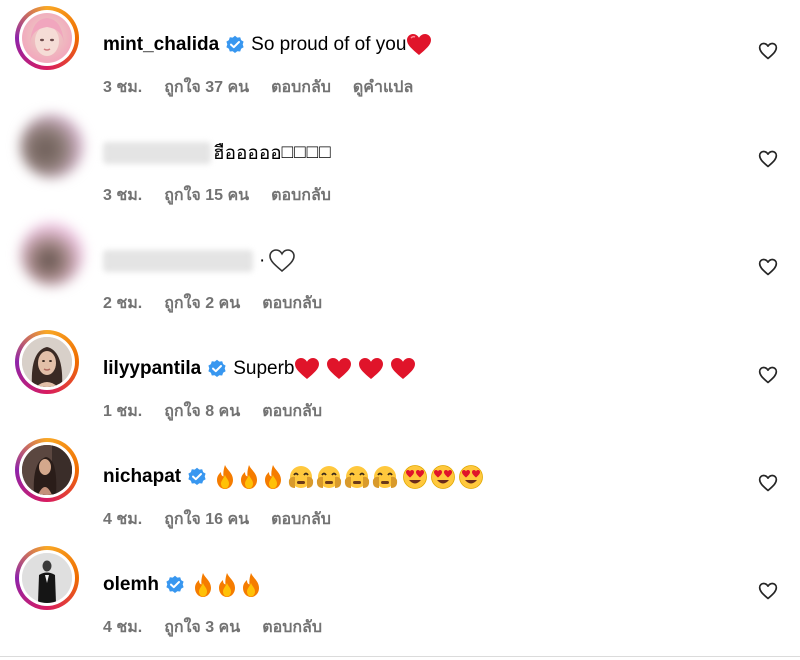  What do you see at coordinates (306, 152) in the screenshot?
I see `comment-text-suffix: □□□□` at bounding box center [306, 152].